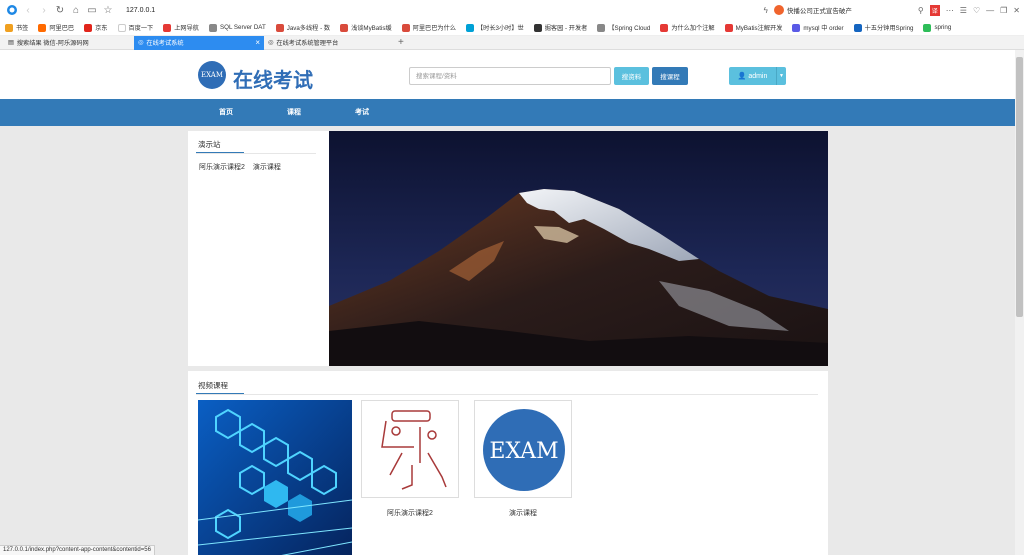 This screenshot has width=1024, height=555. What do you see at coordinates (631, 76) in the screenshot?
I see `search-data-button: 搜资料` at bounding box center [631, 76].